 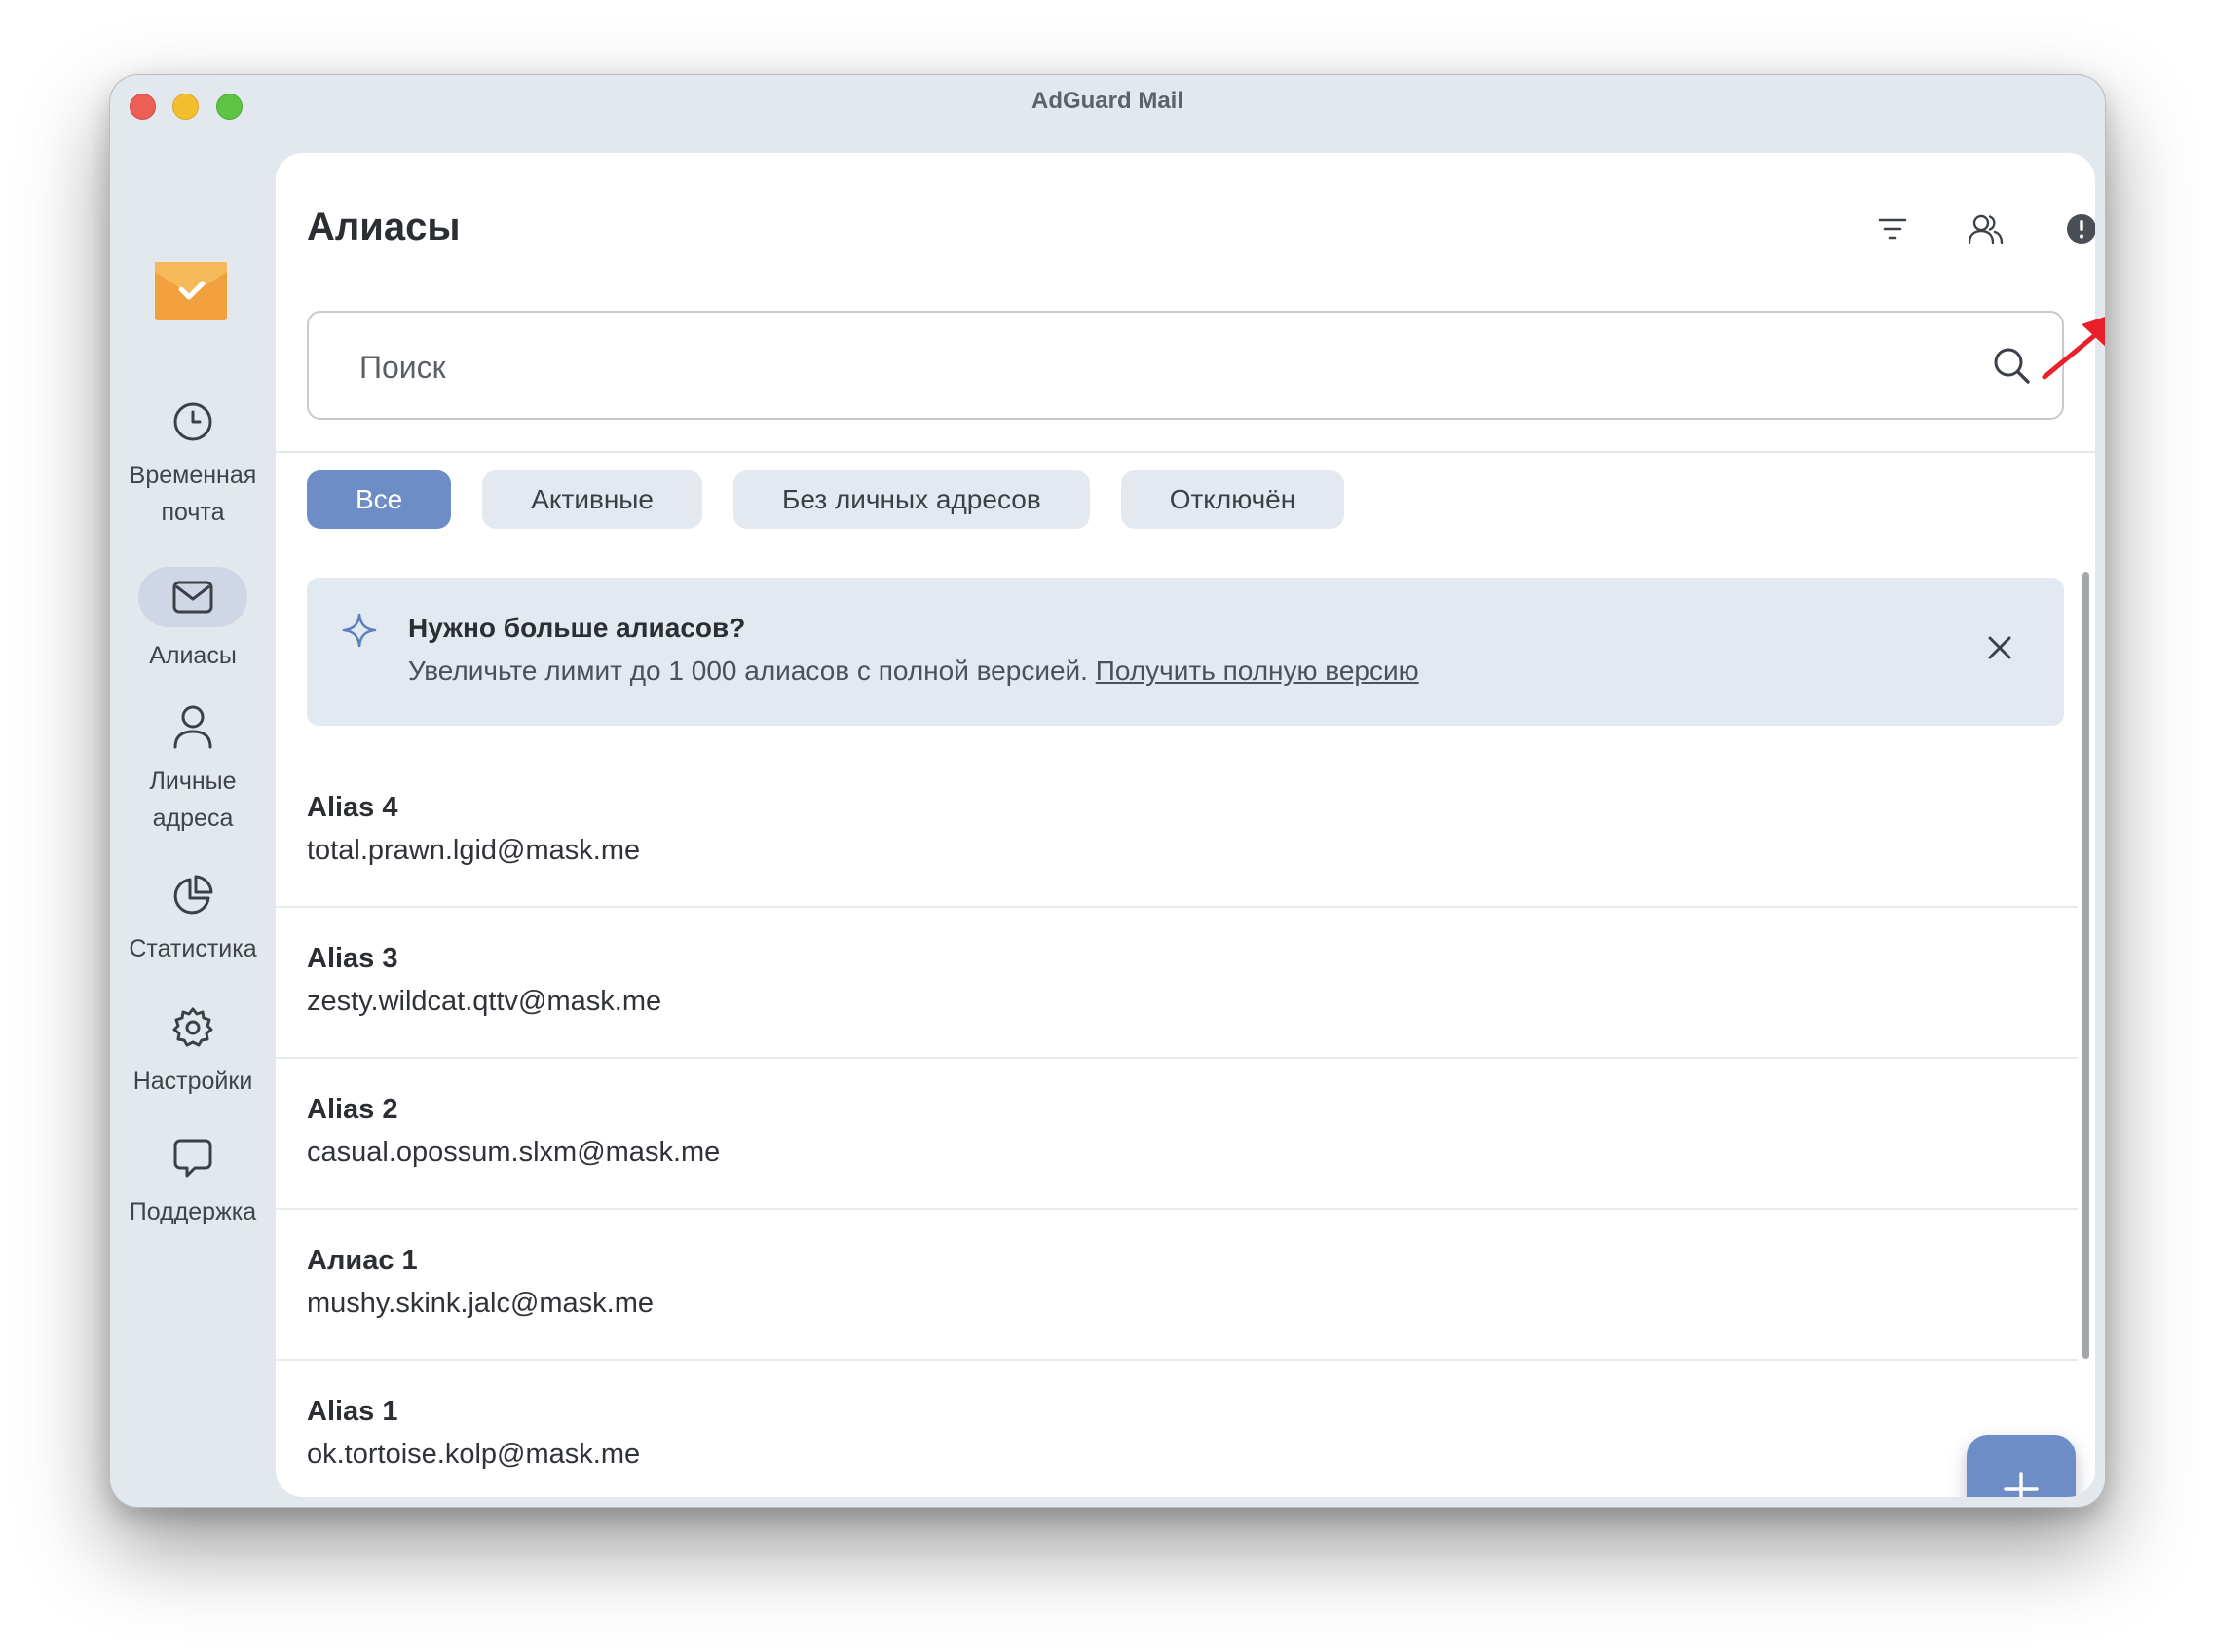 I want to click on add-alias-button, so click(x=2021, y=1466).